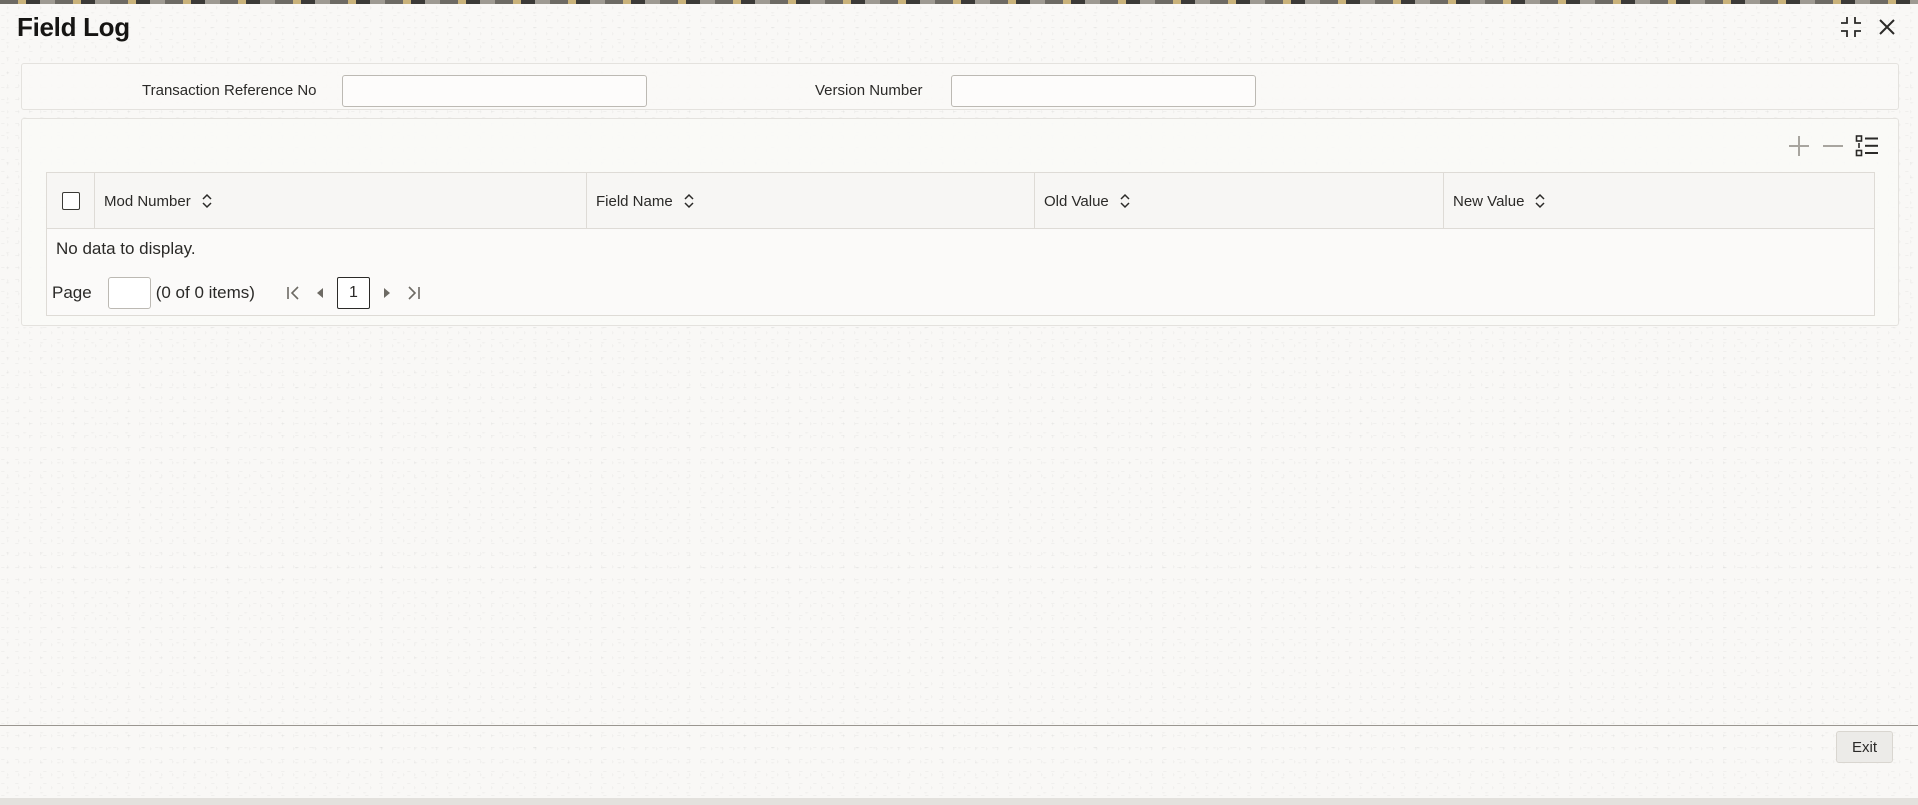 The image size is (1918, 805). I want to click on column-label: New Value, so click(1489, 201).